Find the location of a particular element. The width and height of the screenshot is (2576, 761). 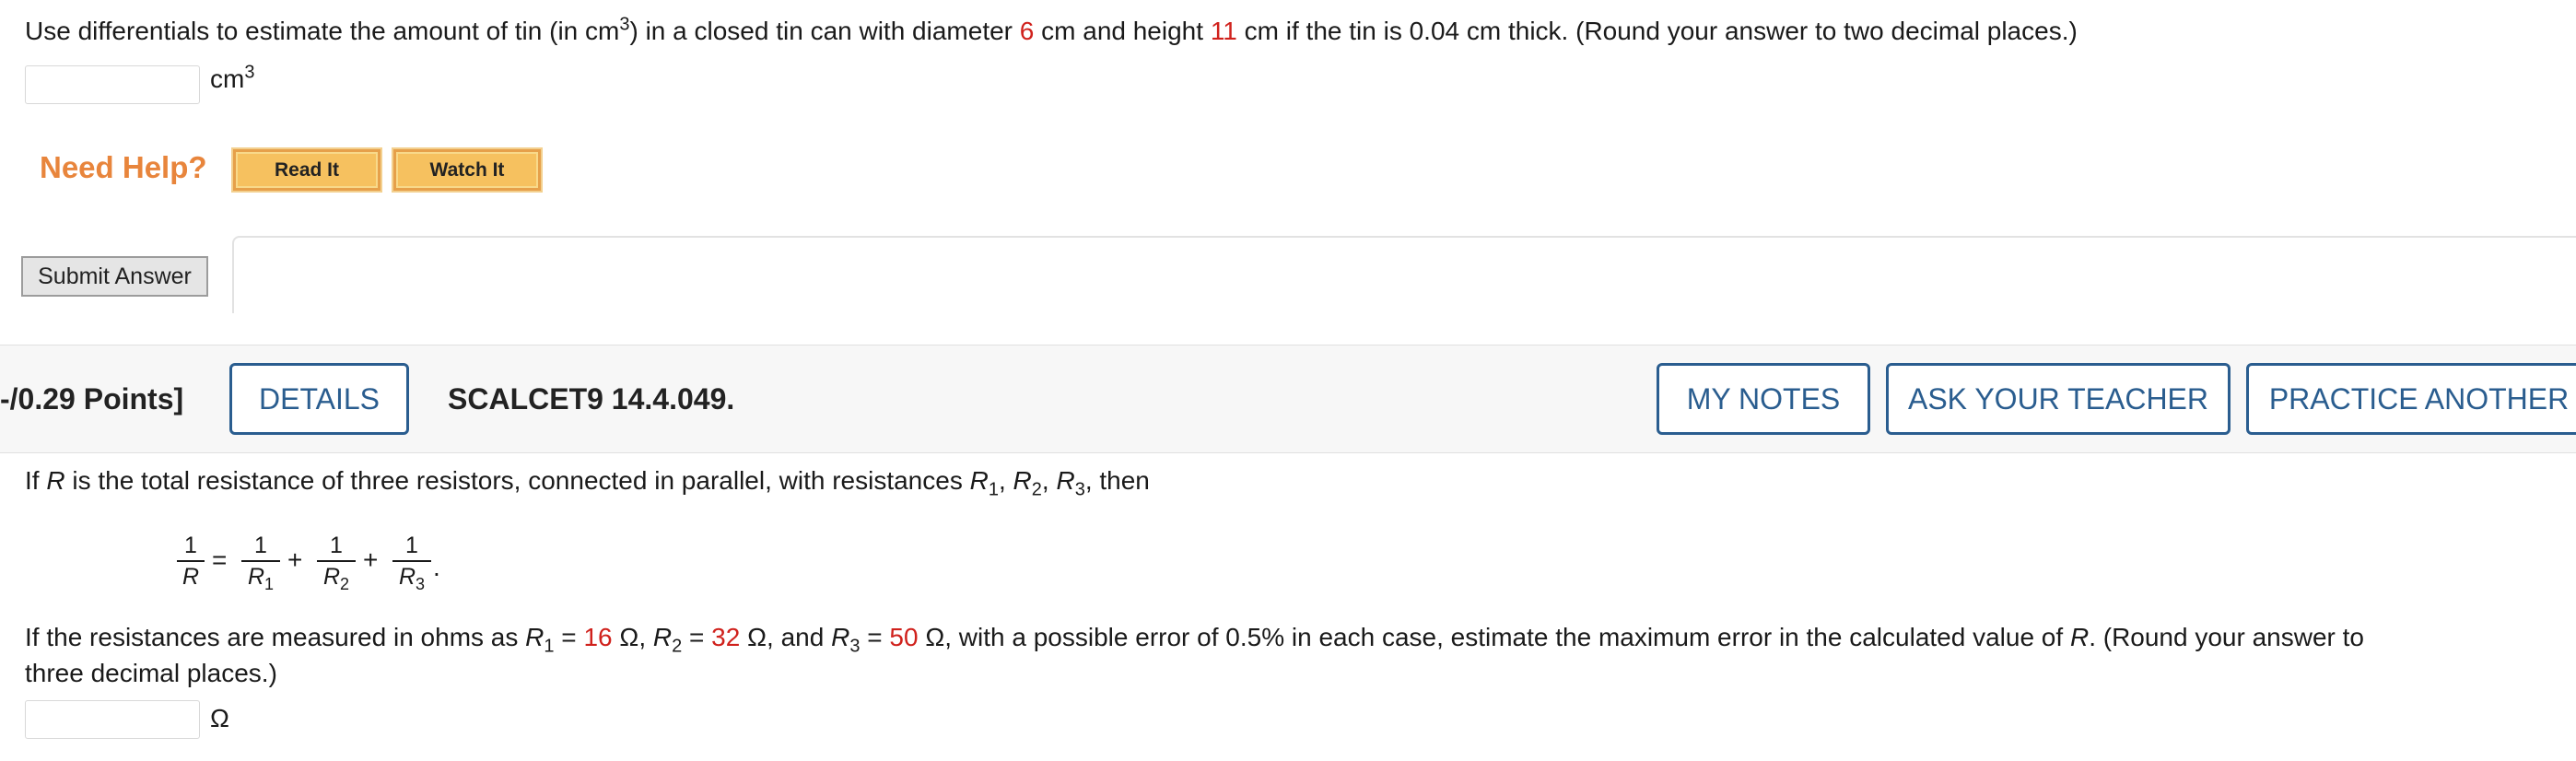

watch-it-button: Watch It is located at coordinates (467, 170).